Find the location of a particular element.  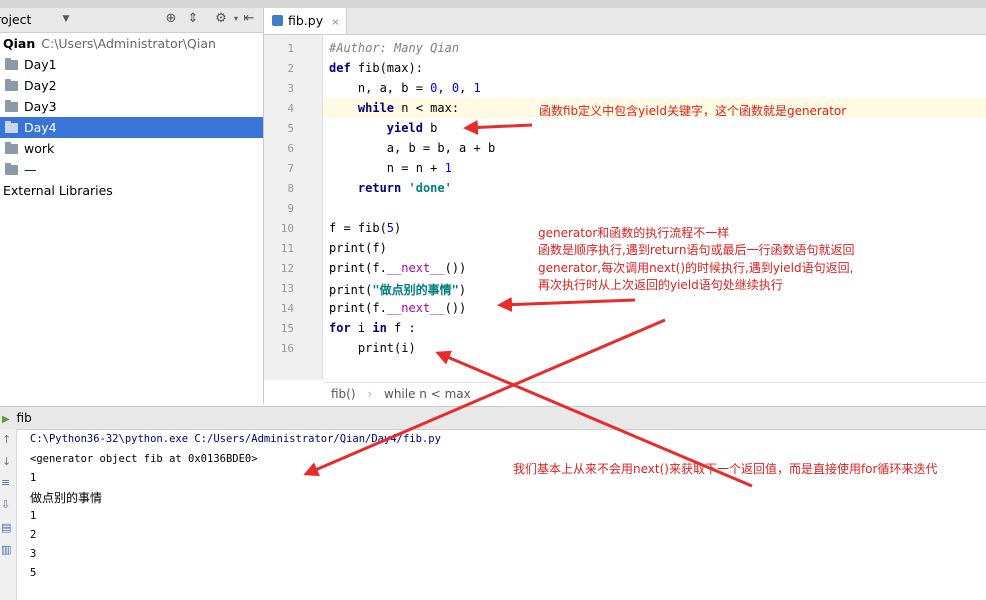

arrow-to-yield is located at coordinates (498, 127).